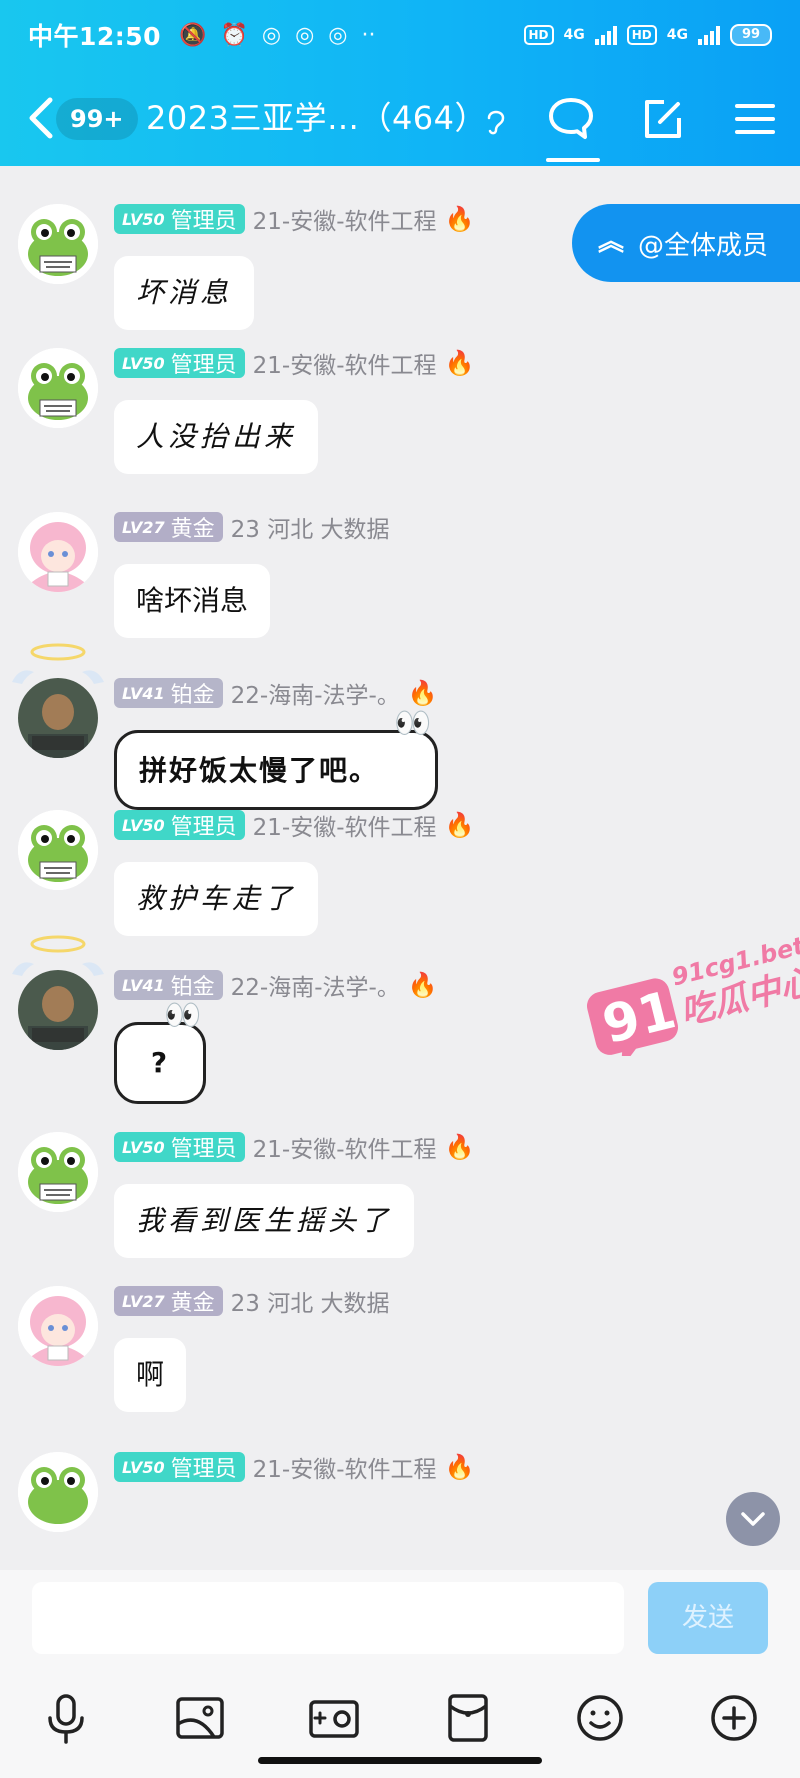  I want to click on scroll-to-bottom-button, so click(753, 1519).